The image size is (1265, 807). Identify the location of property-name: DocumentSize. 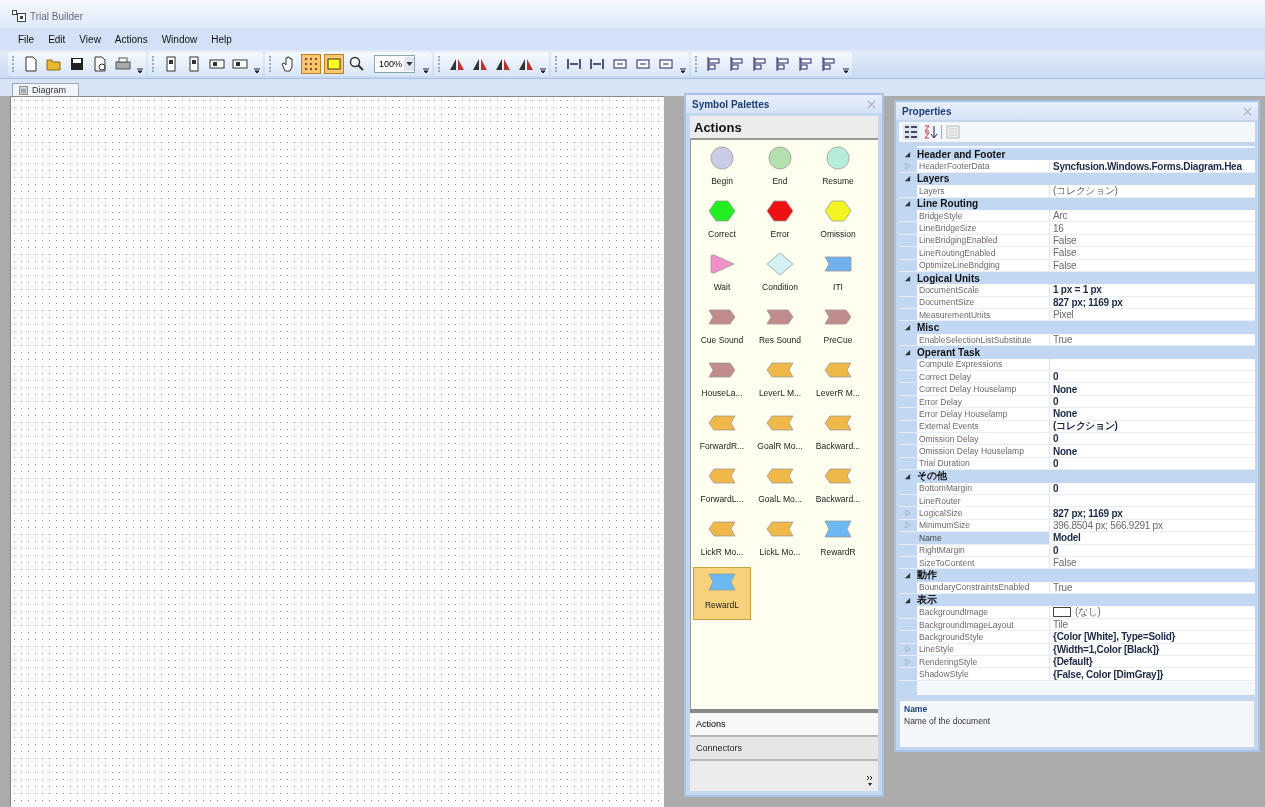
(983, 302).